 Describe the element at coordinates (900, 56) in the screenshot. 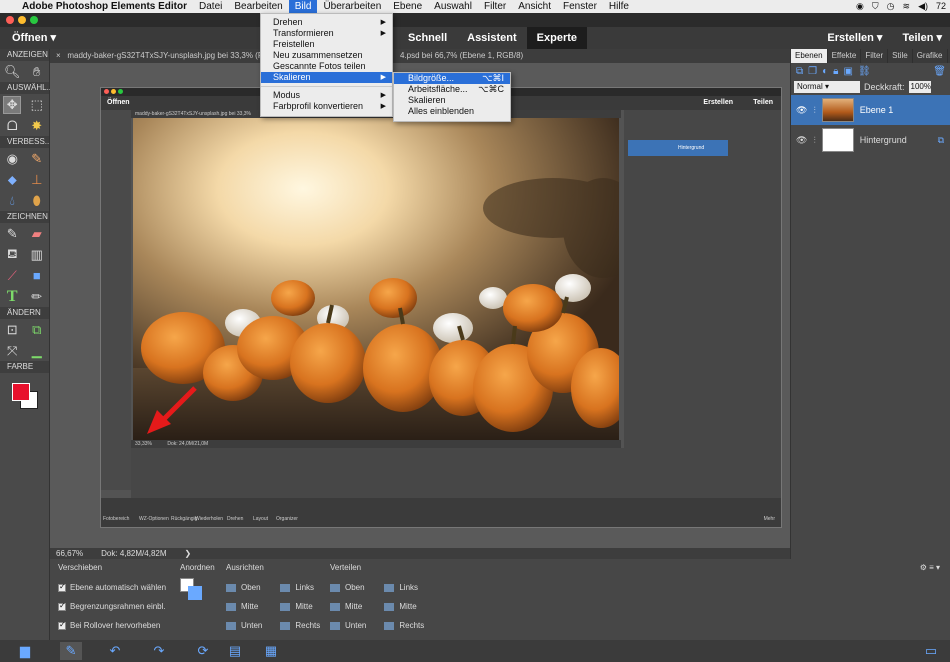

I see `tab-stile: Stile` at that location.